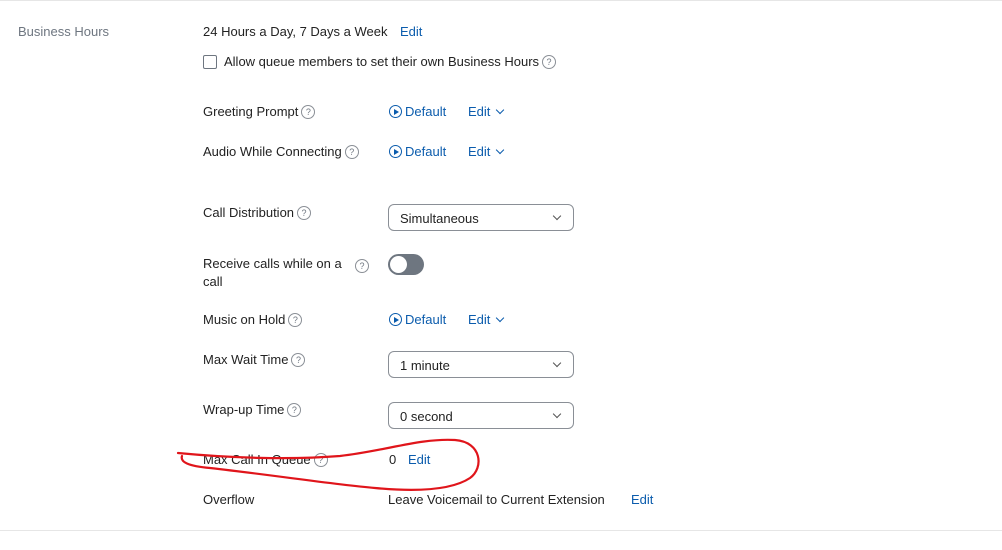  I want to click on music-on-hold-row: Music on Hold?, so click(253, 320).